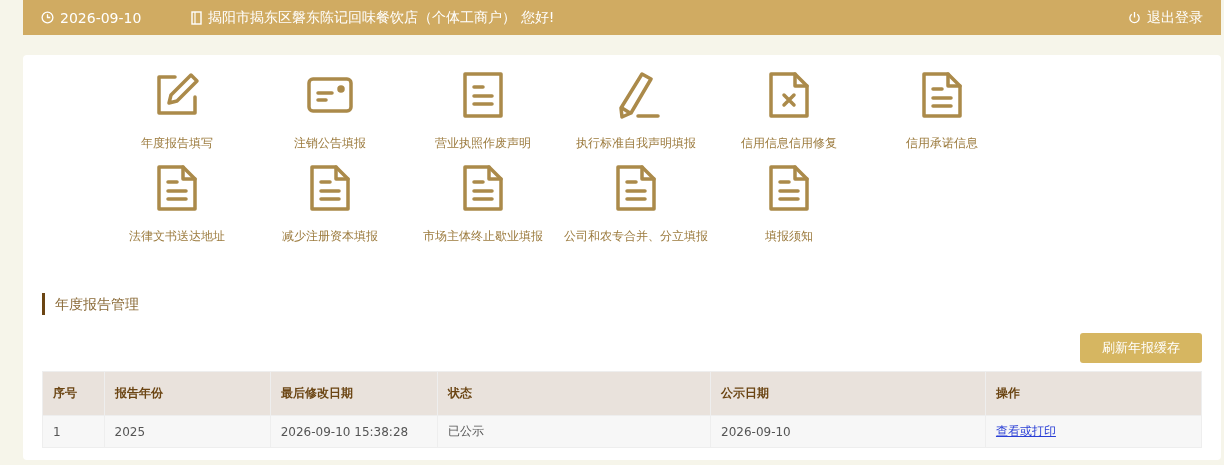 Image resolution: width=1224 pixels, height=465 pixels. I want to click on column-header: 最后修改日期, so click(354, 393).